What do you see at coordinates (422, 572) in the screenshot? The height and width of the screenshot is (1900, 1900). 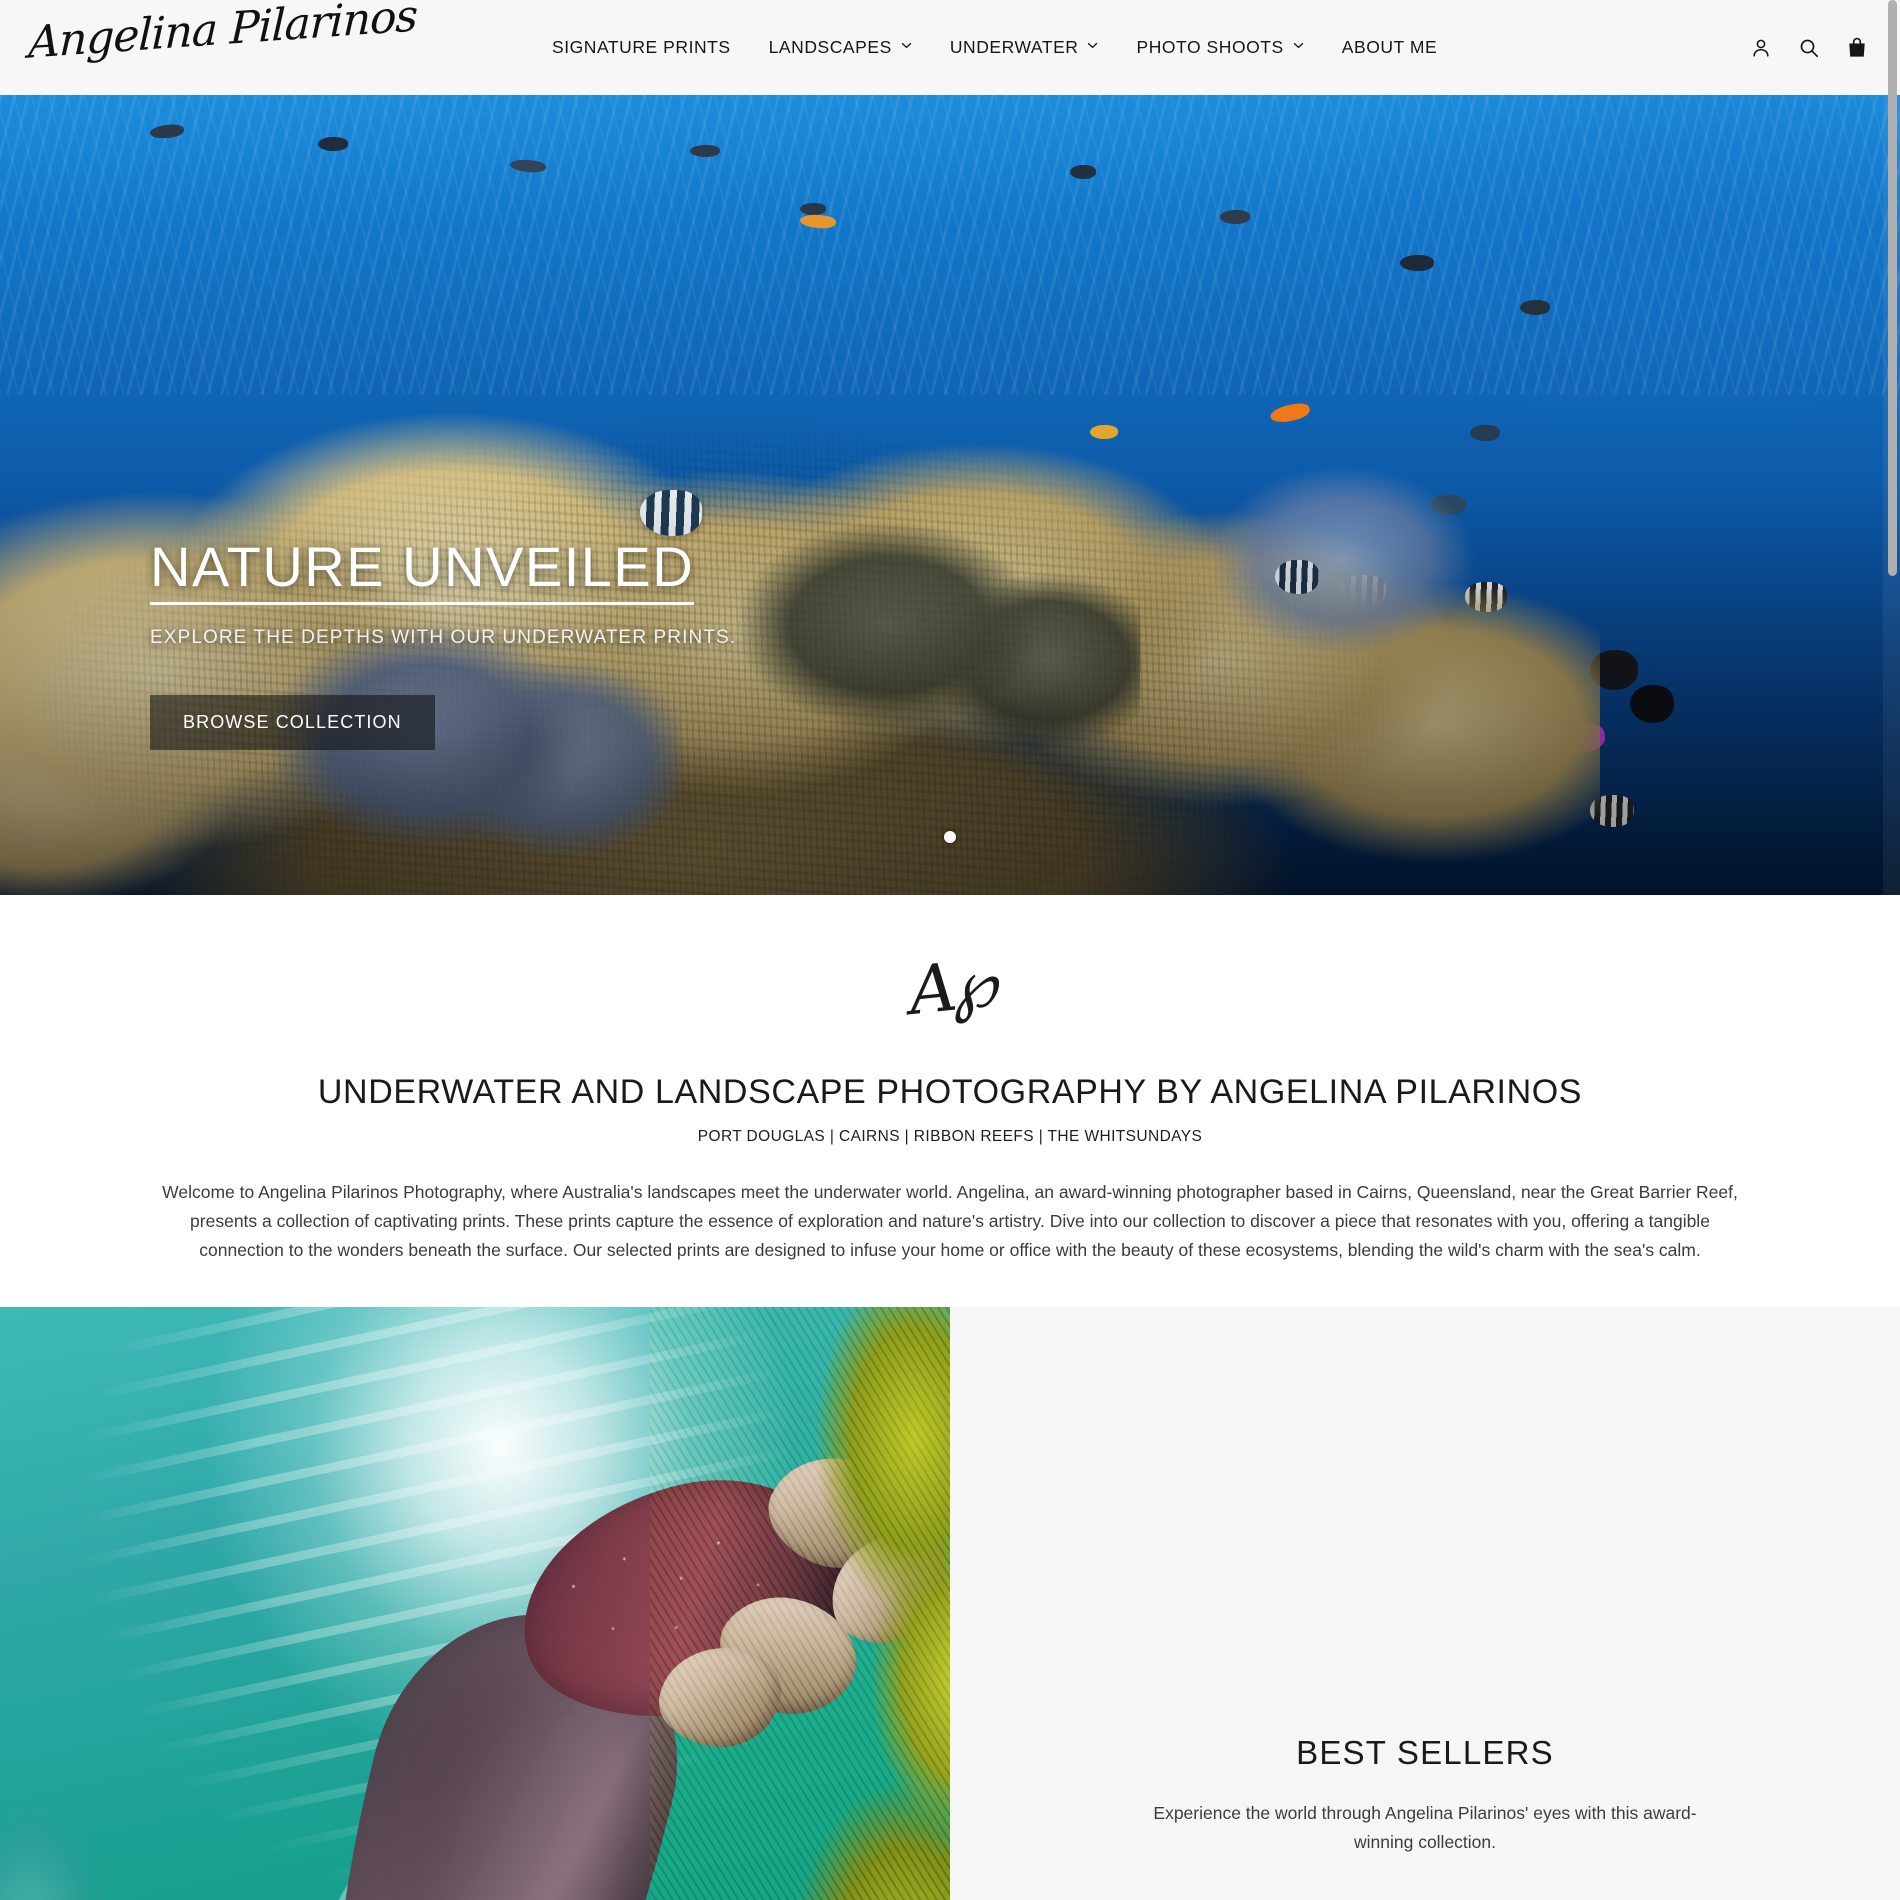 I see `hero-title: NATURE UNVEILED` at bounding box center [422, 572].